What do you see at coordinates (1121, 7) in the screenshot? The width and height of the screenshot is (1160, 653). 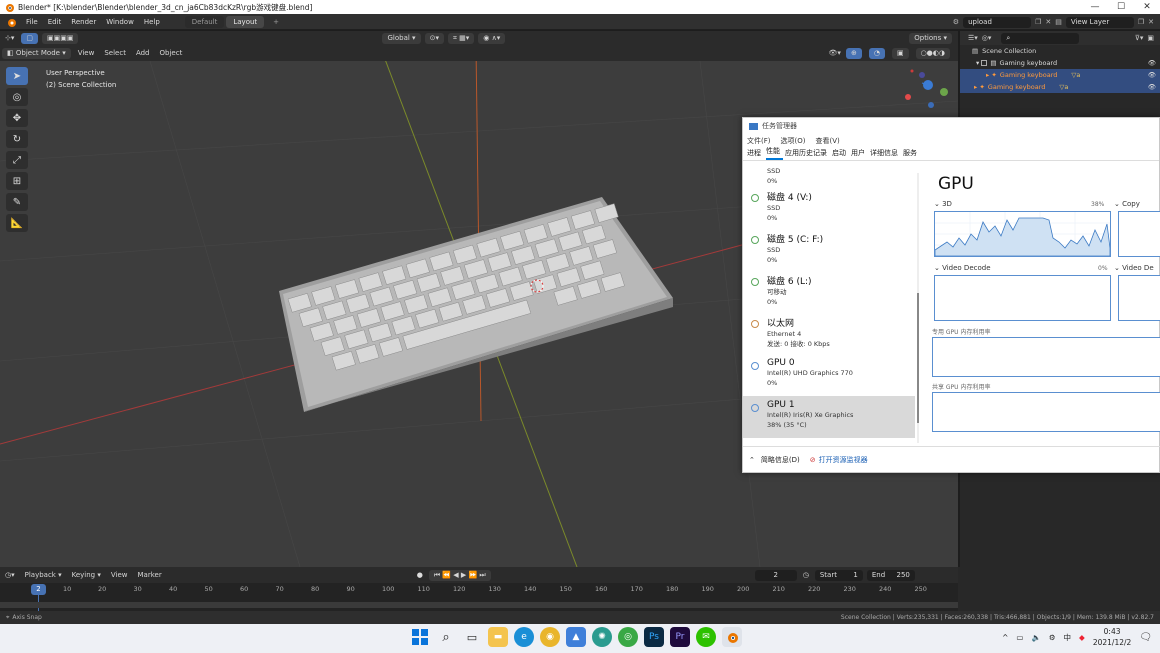 I see `maximize-button: ☐` at bounding box center [1121, 7].